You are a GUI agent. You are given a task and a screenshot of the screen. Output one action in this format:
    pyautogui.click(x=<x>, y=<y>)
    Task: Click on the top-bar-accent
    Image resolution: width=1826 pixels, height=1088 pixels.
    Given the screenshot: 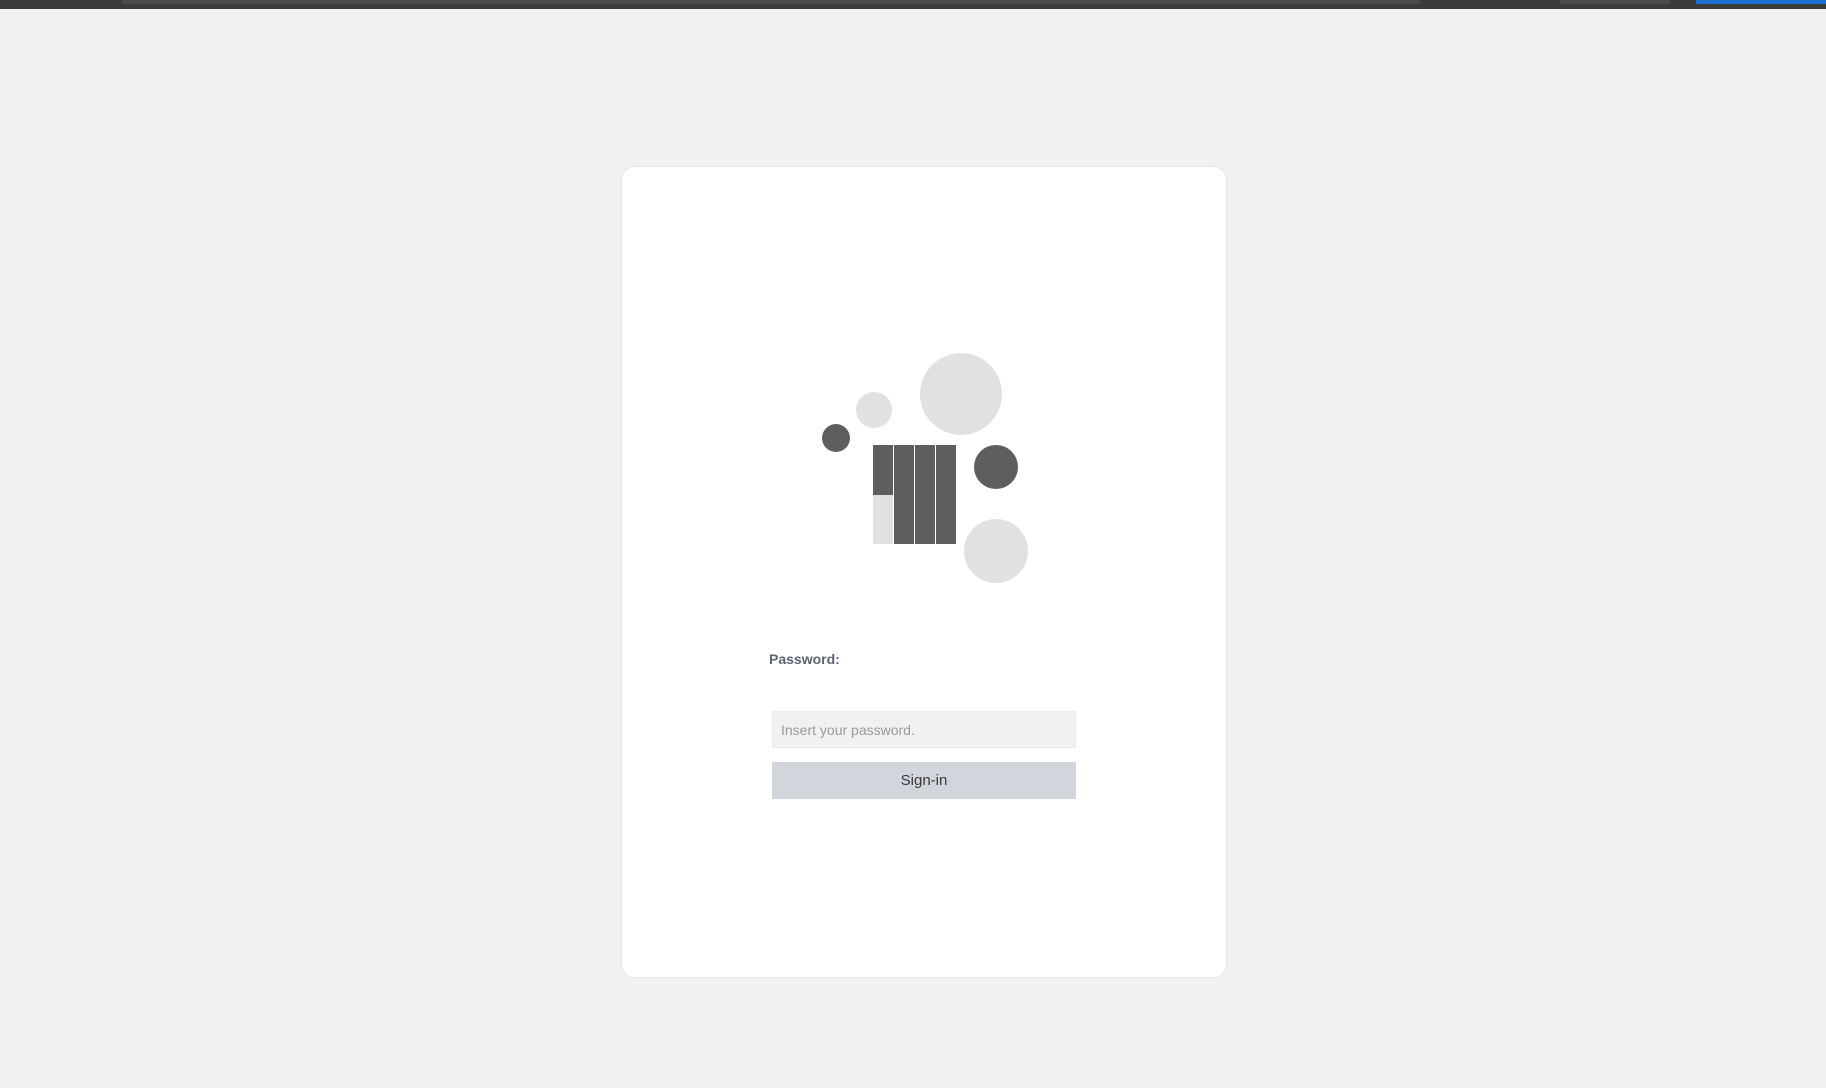 What is the action you would take?
    pyautogui.click(x=1761, y=2)
    